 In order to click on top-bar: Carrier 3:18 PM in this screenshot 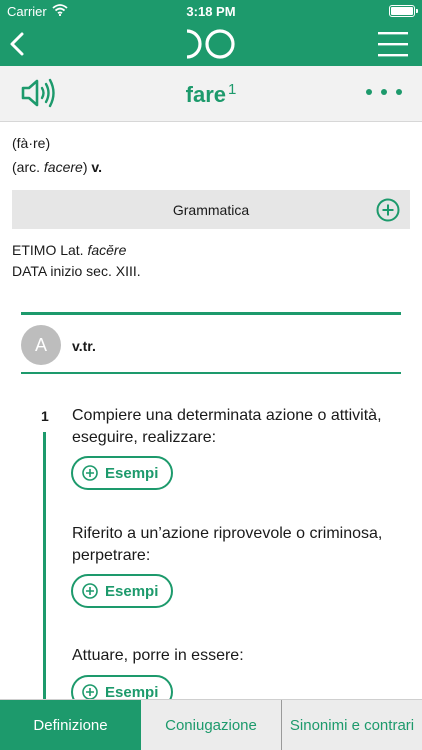, I will do `click(211, 33)`.